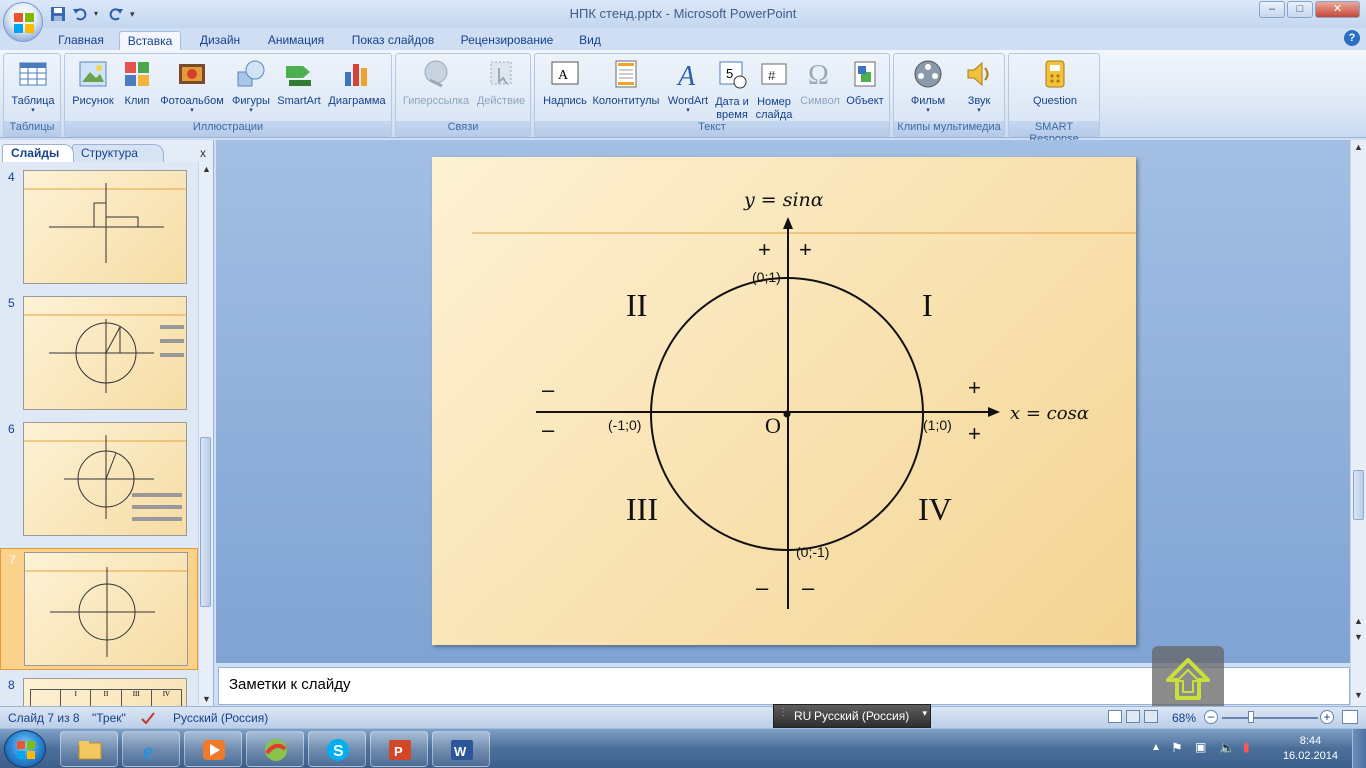  Describe the element at coordinates (979, 86) in the screenshot. I see `sound-button: Звук ▾` at that location.